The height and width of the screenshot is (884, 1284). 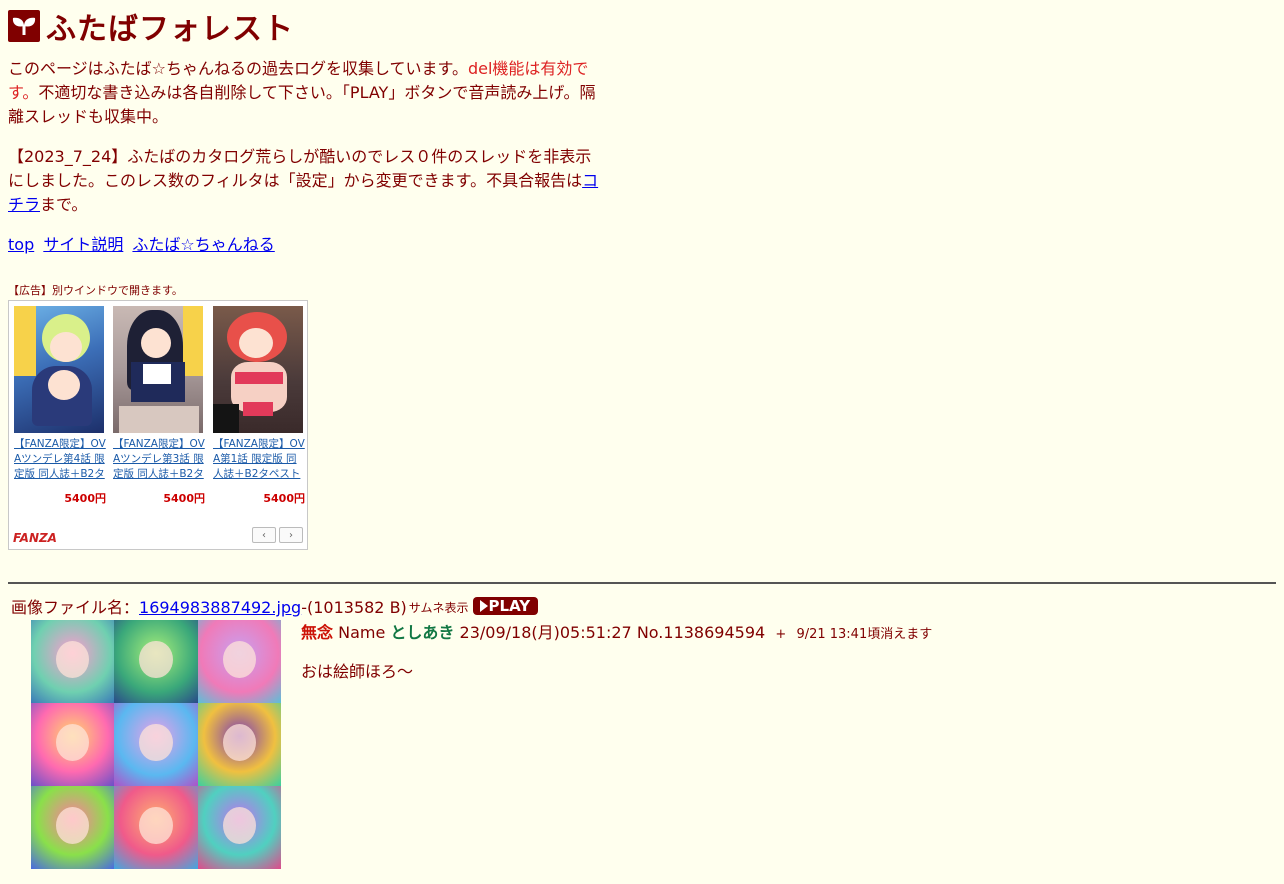 What do you see at coordinates (220, 608) in the screenshot?
I see `file-link: 1694983887492.jpg` at bounding box center [220, 608].